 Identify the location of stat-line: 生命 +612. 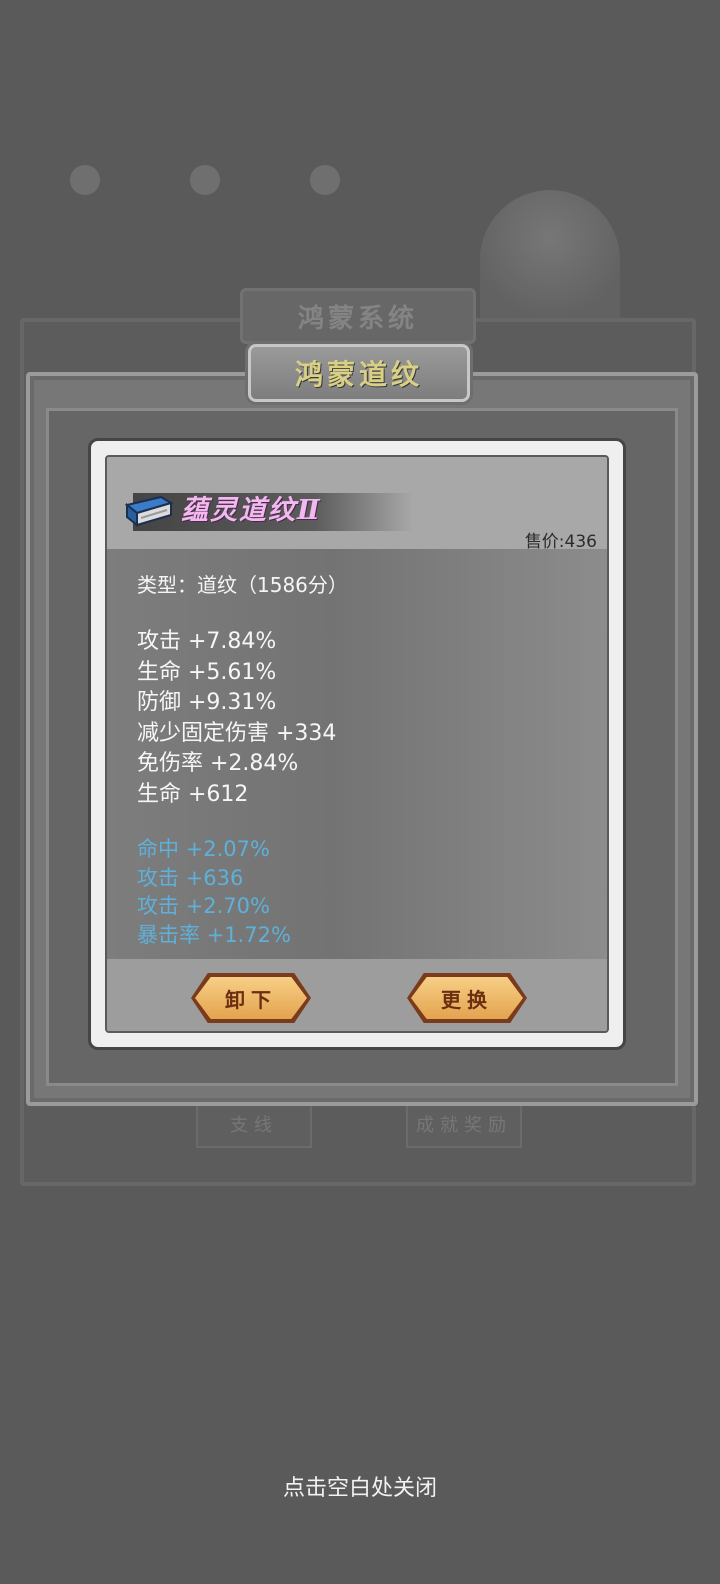
(193, 794).